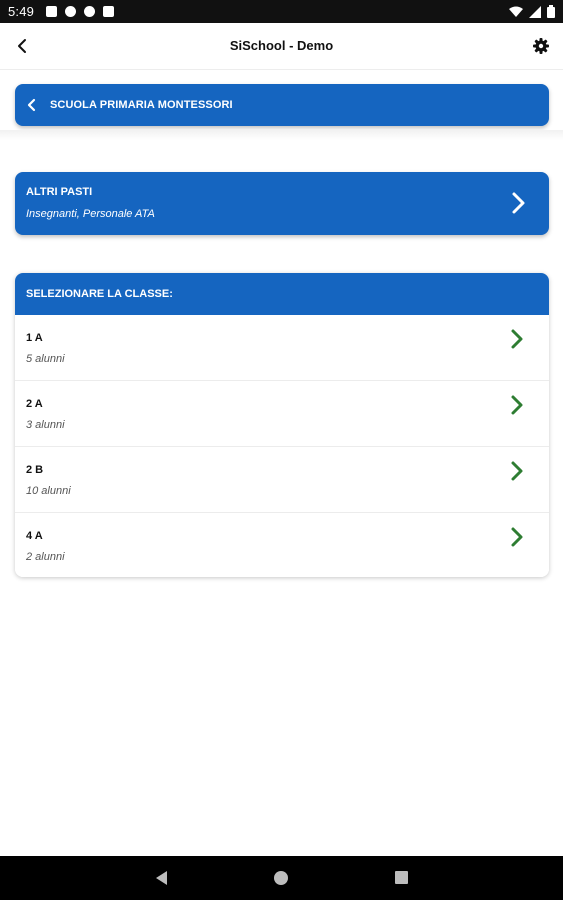  What do you see at coordinates (89, 11) in the screenshot?
I see `flipboard-icon` at bounding box center [89, 11].